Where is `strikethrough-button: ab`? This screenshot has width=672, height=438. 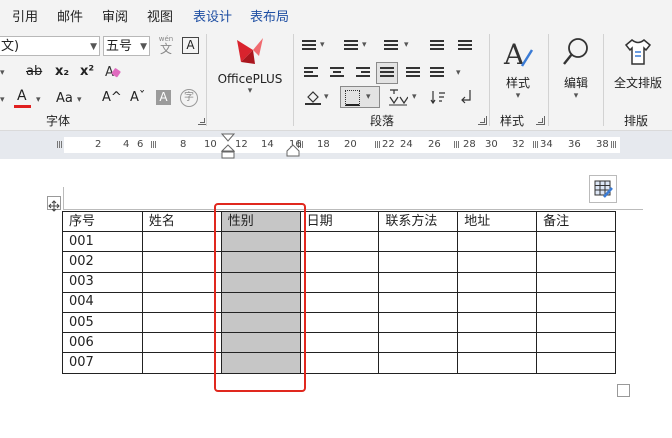 strikethrough-button: ab is located at coordinates (34, 72).